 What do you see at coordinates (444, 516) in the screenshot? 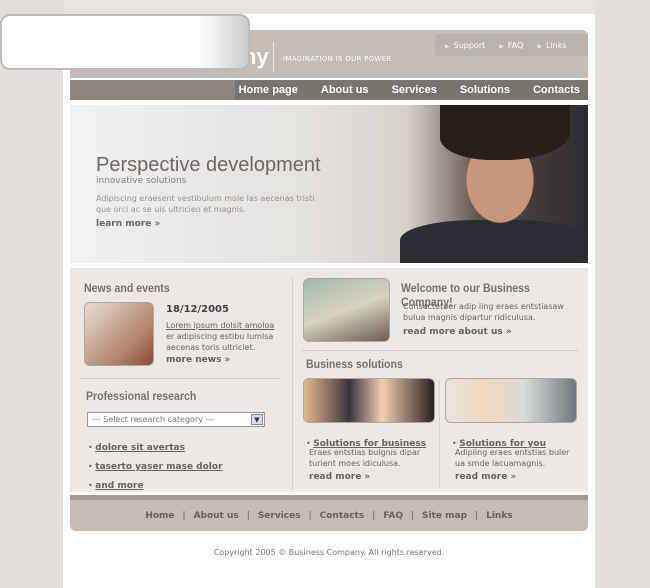
I see `footer-link: Site map` at bounding box center [444, 516].